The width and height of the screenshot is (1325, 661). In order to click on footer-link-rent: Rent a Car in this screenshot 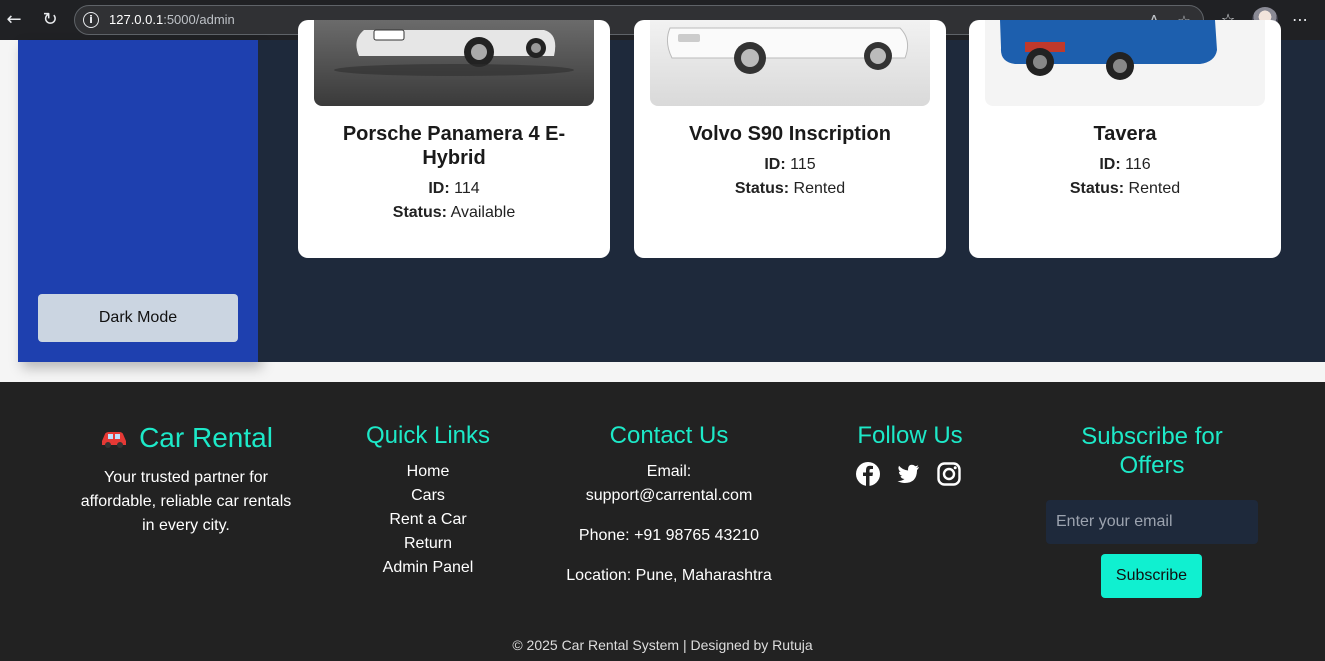, I will do `click(428, 520)`.